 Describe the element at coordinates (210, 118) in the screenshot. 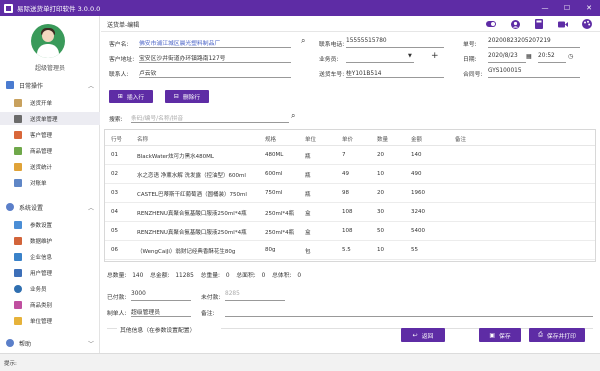

I see `search-input: 条码/编号/名称/拼音` at that location.